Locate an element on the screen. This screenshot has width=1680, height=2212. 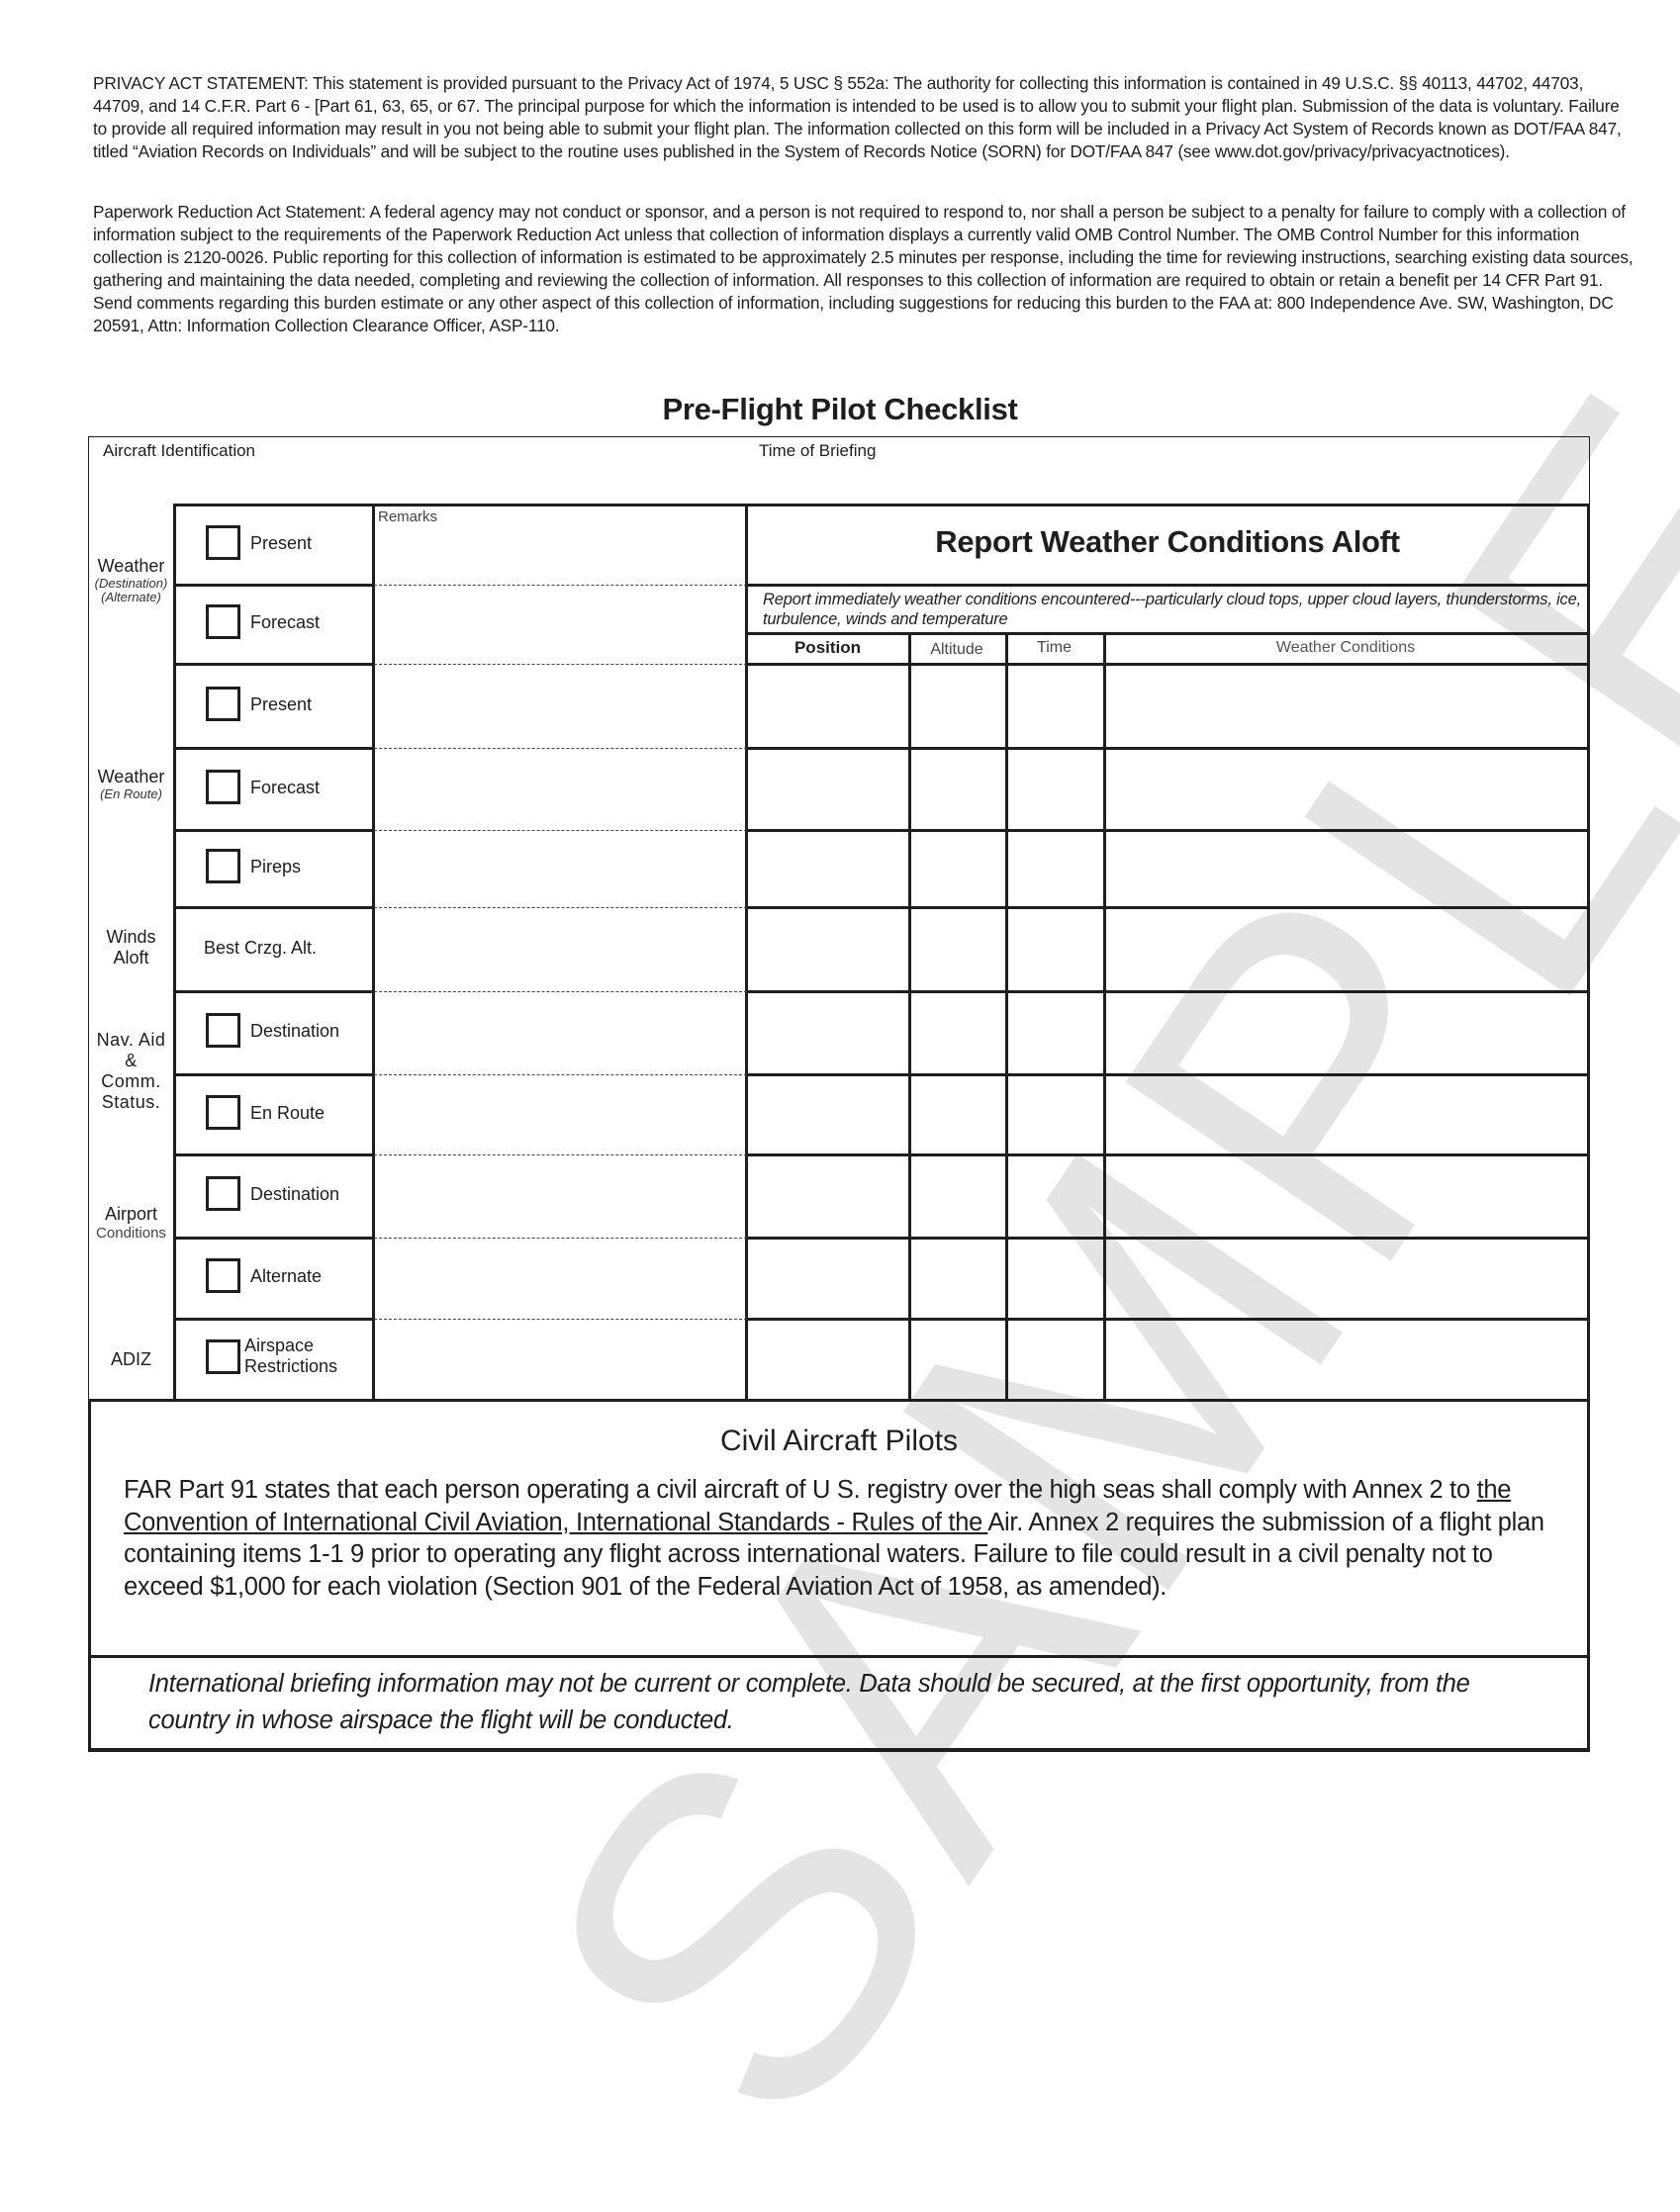
aircraft-identification-field is located at coordinates (417, 483).